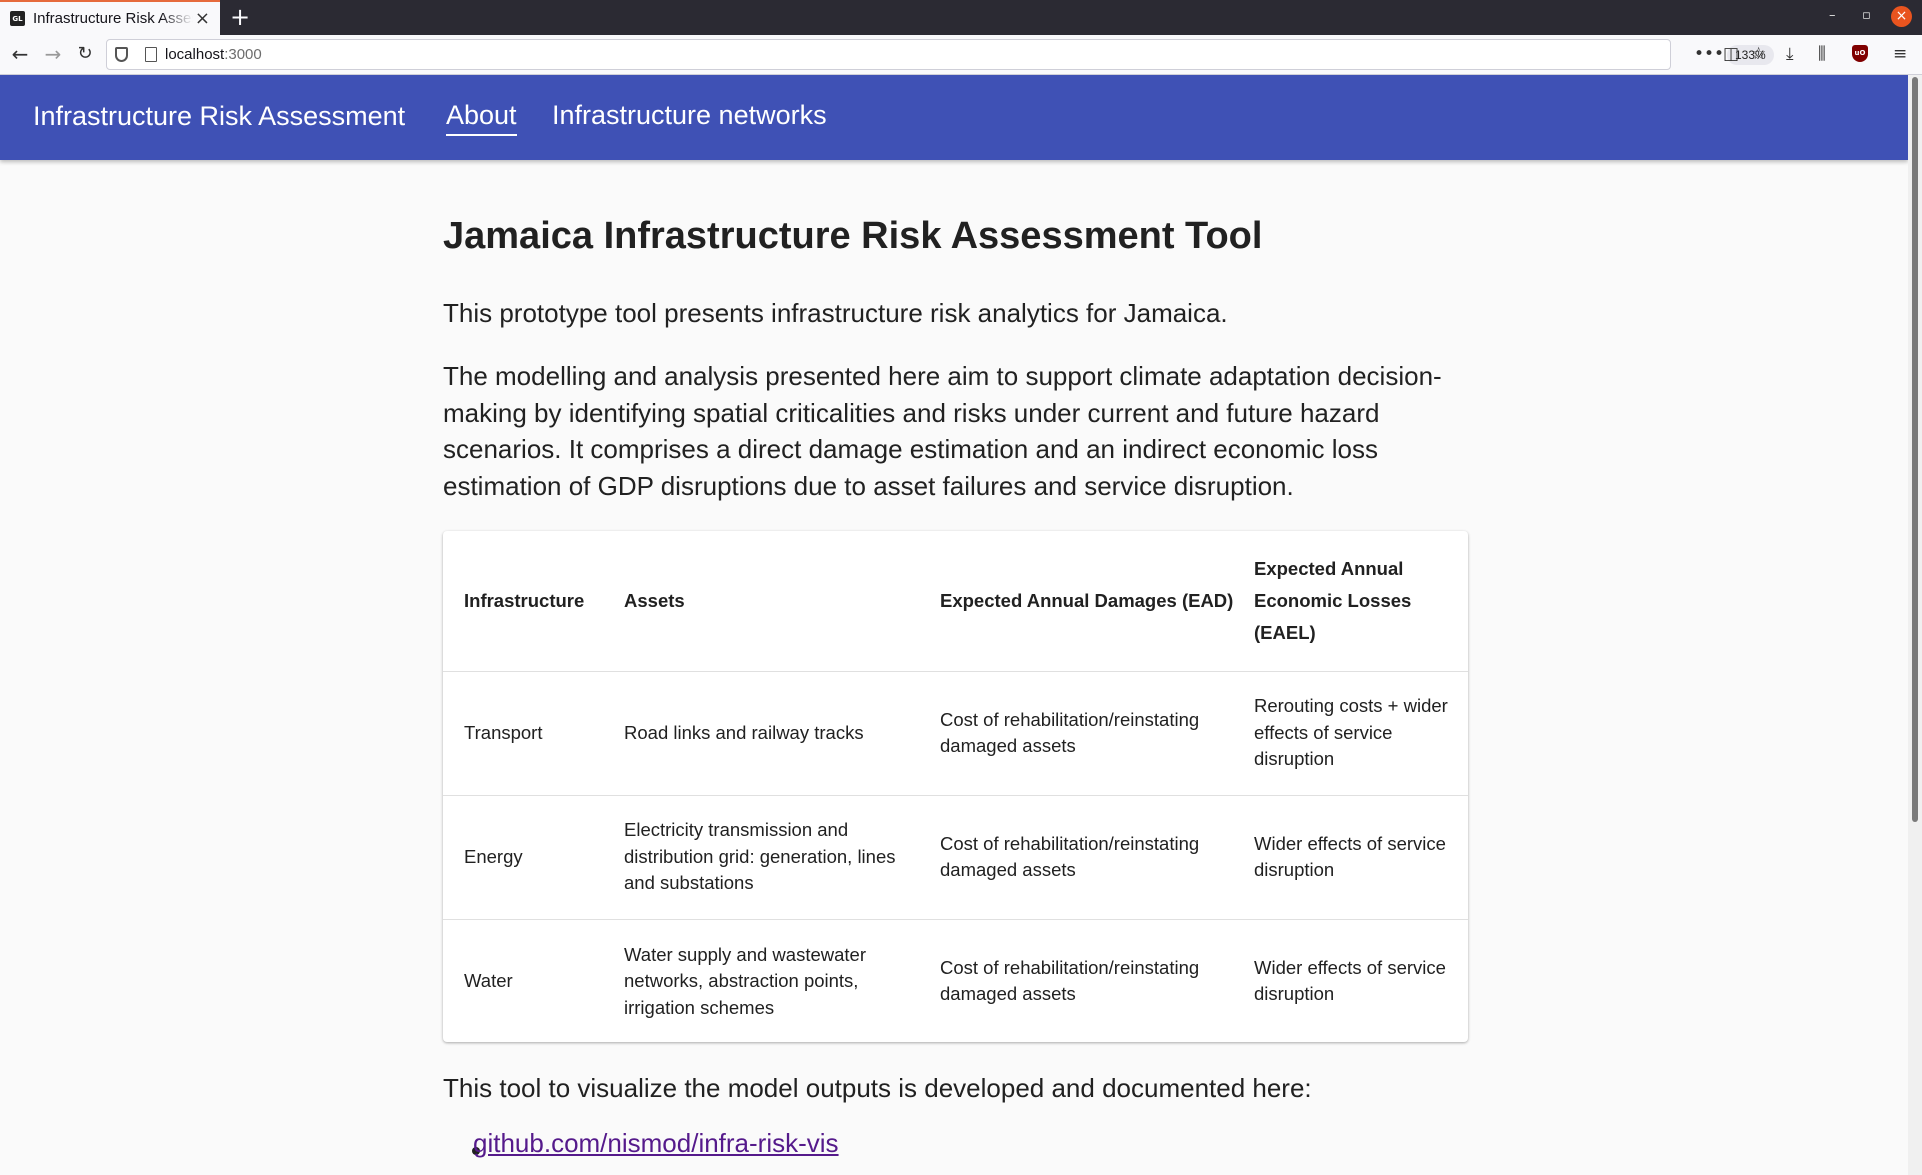 The image size is (1922, 1175). What do you see at coordinates (219, 116) in the screenshot?
I see `app-brand: Infrastructure Risk Assessment` at bounding box center [219, 116].